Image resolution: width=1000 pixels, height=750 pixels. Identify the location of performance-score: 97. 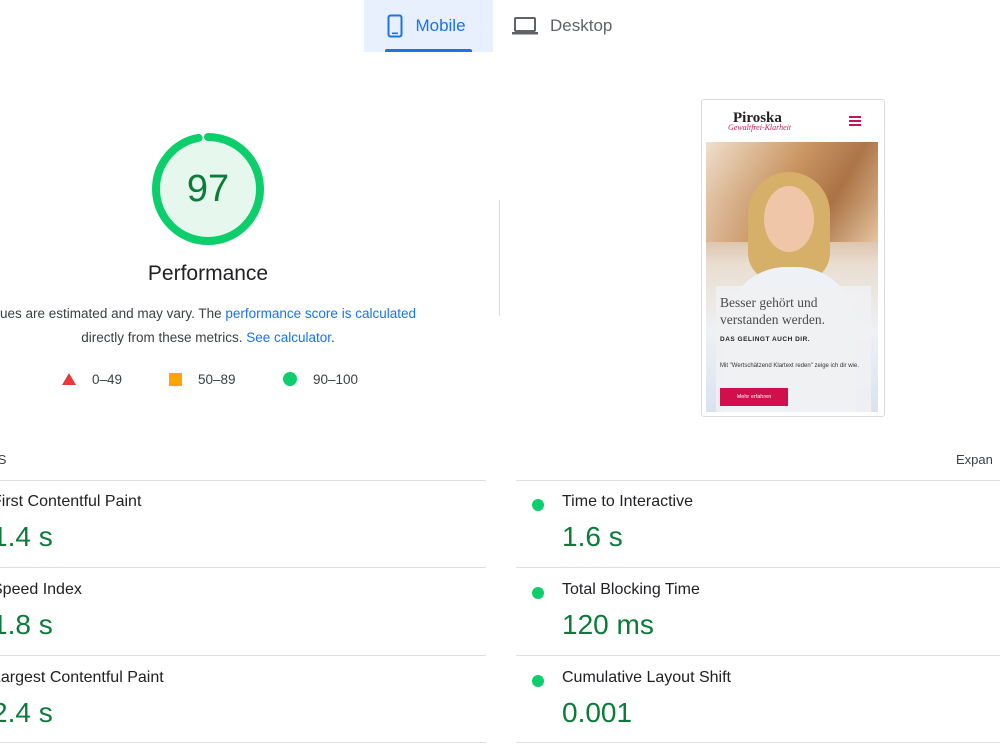
(208, 188).